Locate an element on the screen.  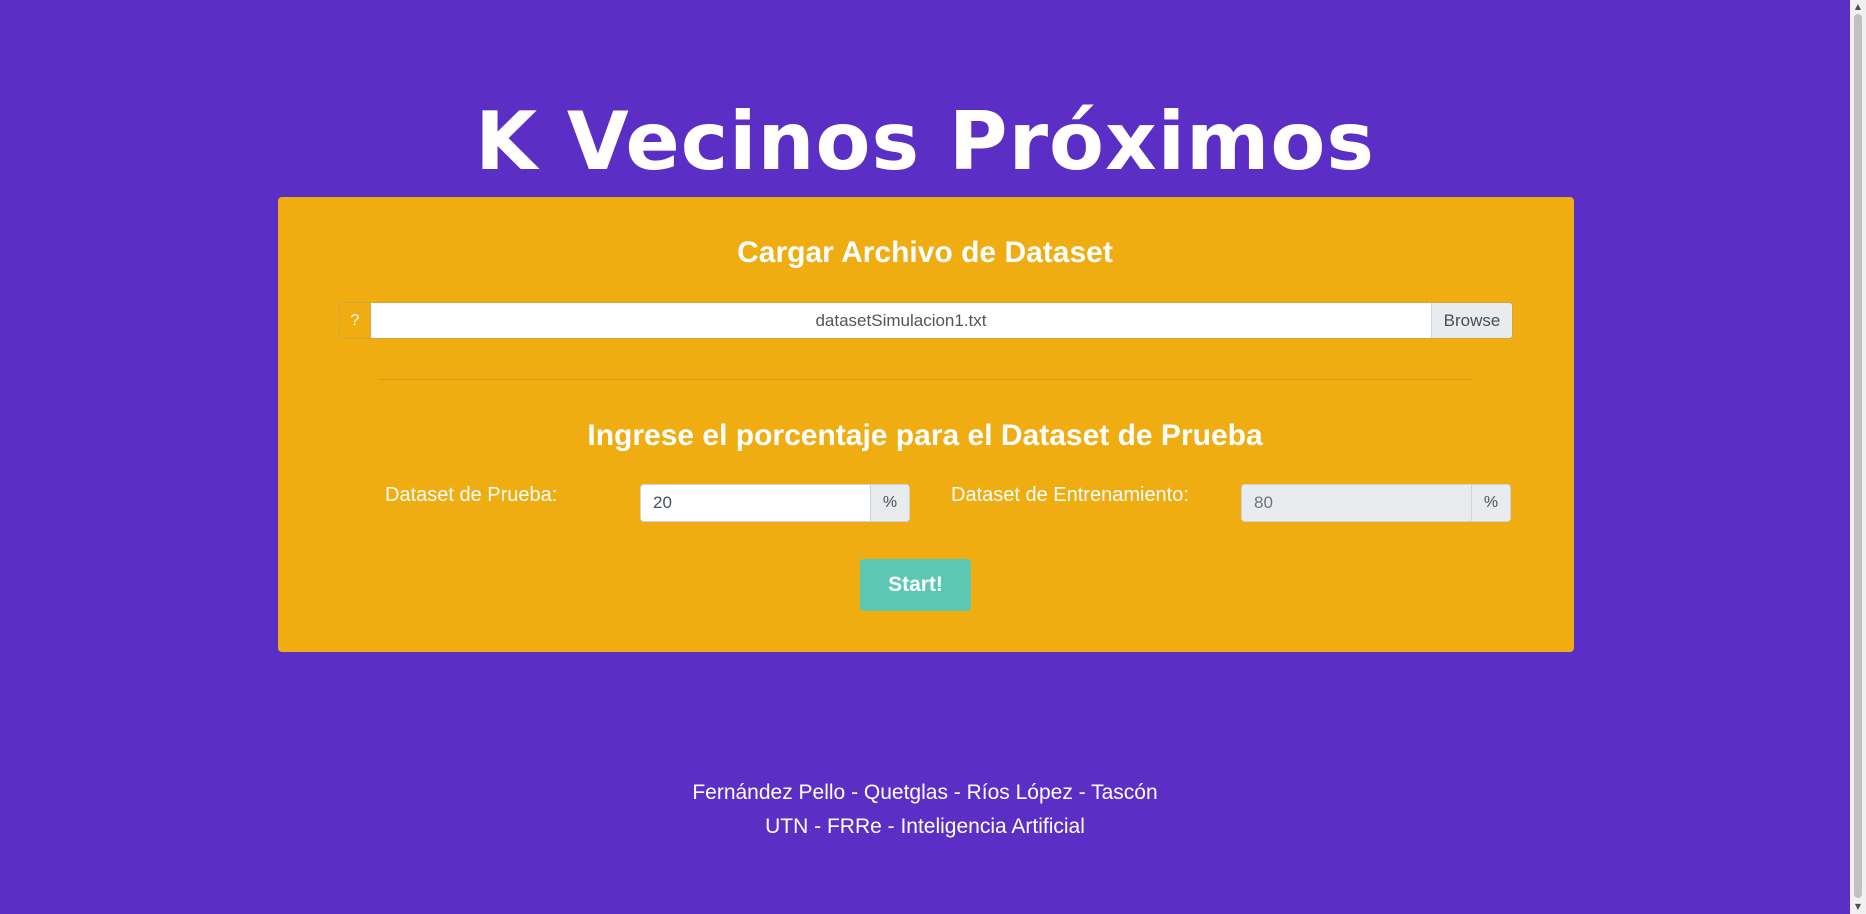
train-percentage-group: % is located at coordinates (1376, 503).